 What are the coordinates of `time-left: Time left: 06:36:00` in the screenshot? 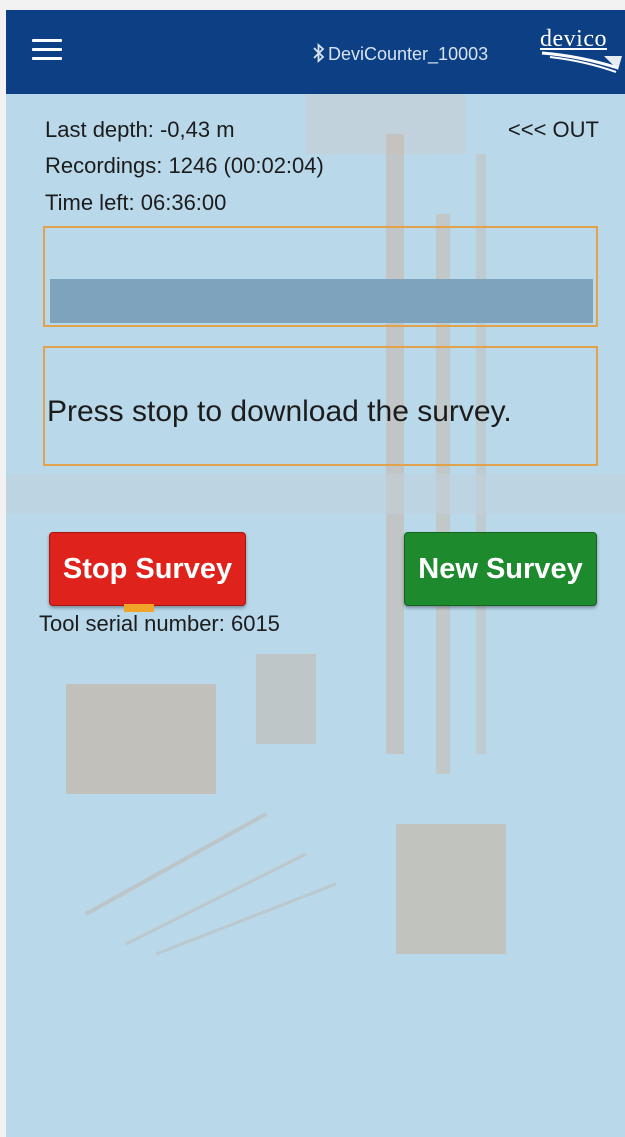 It's located at (136, 202).